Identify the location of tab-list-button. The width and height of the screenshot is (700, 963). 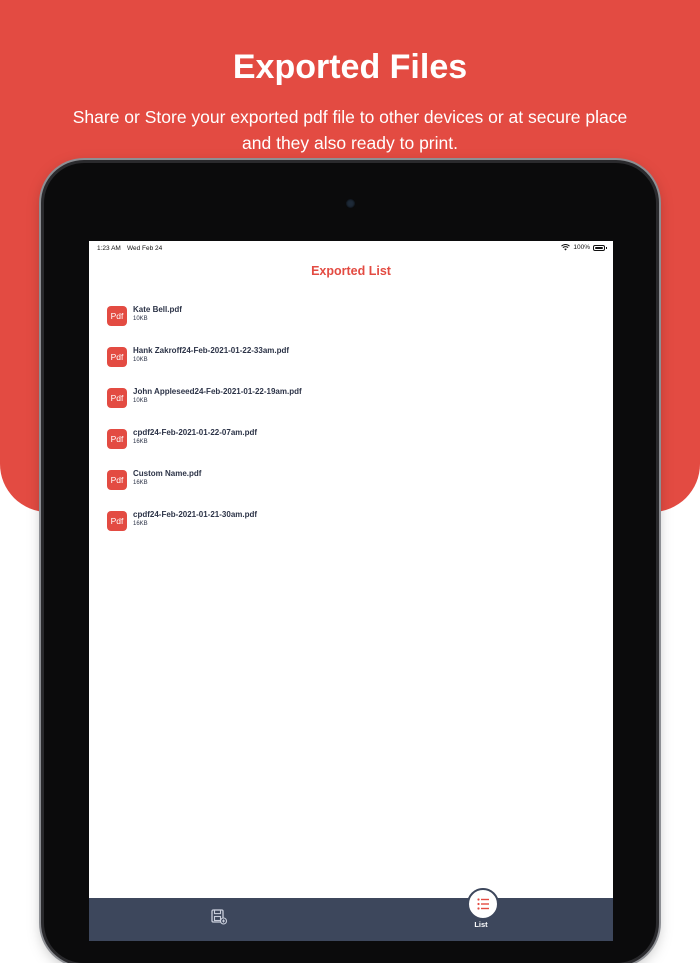
(483, 904).